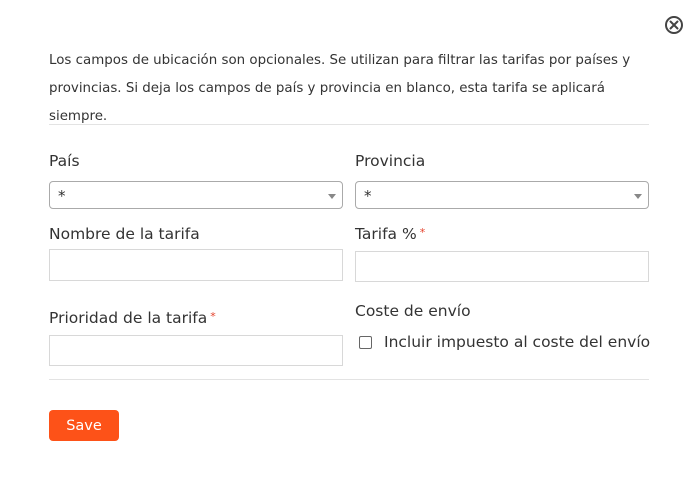  Describe the element at coordinates (413, 311) in the screenshot. I see `coste-envio-label: Coste de envío` at that location.